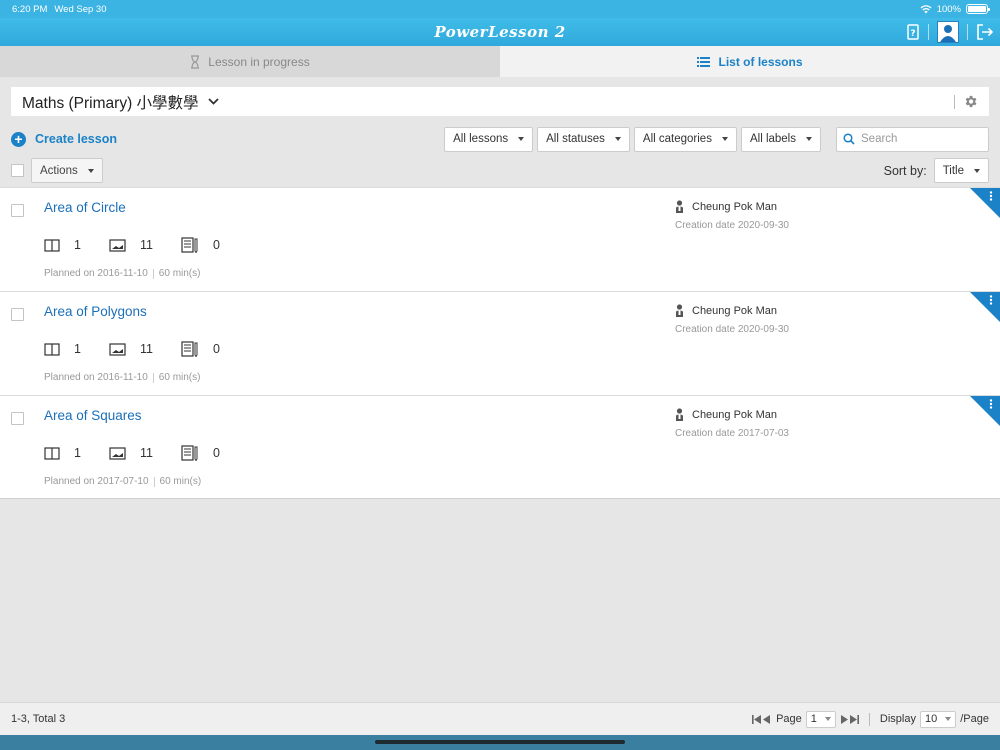 The width and height of the screenshot is (1000, 750). What do you see at coordinates (928, 32) in the screenshot?
I see `header-divider` at bounding box center [928, 32].